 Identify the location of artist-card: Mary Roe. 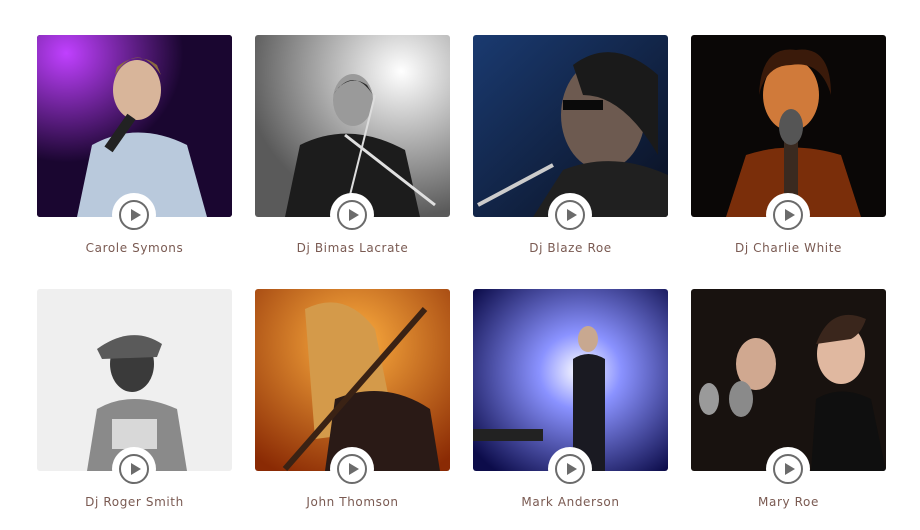
(788, 402).